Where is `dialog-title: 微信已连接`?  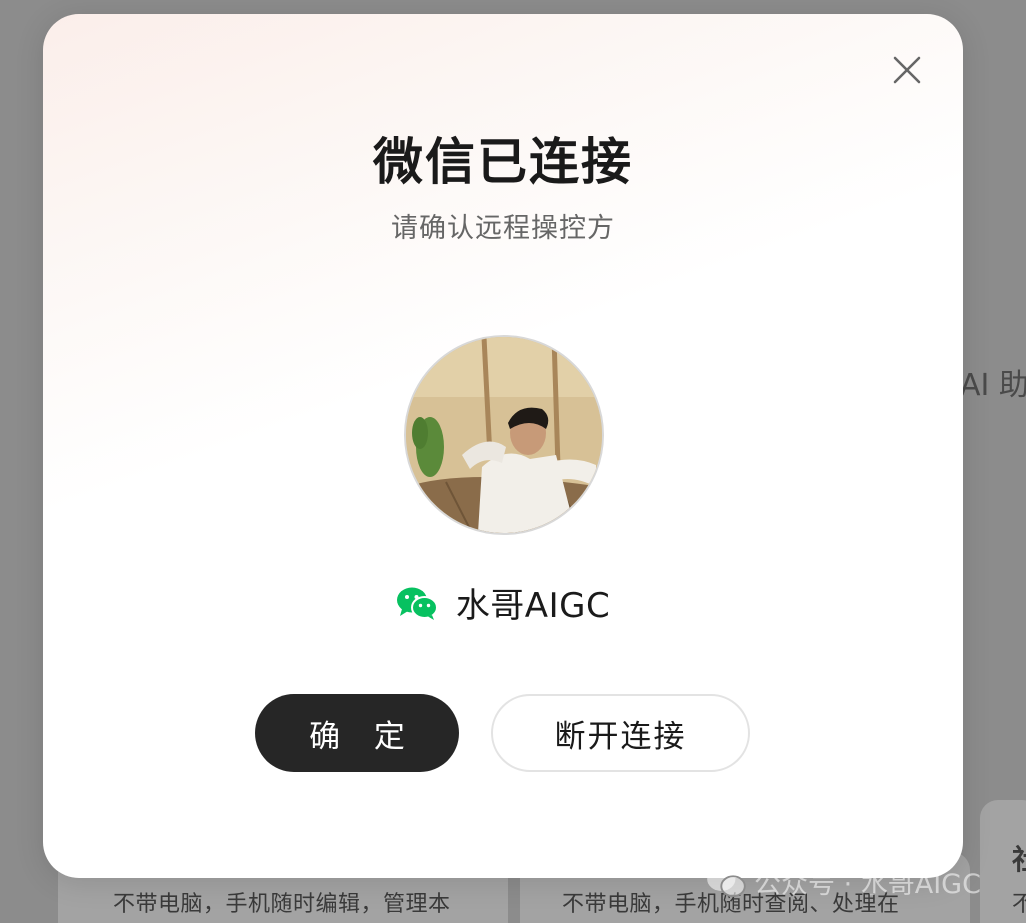
dialog-title: 微信已连接 is located at coordinates (503, 162).